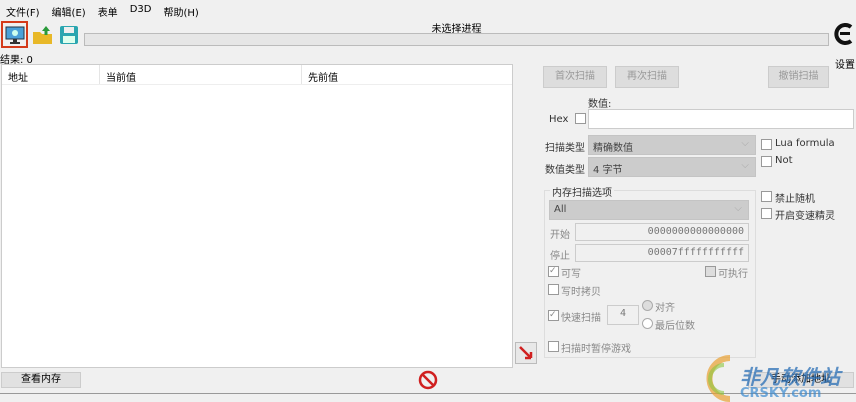 This screenshot has height=402, width=856. What do you see at coordinates (665, 308) in the screenshot?
I see `align-label: 对齐` at bounding box center [665, 308].